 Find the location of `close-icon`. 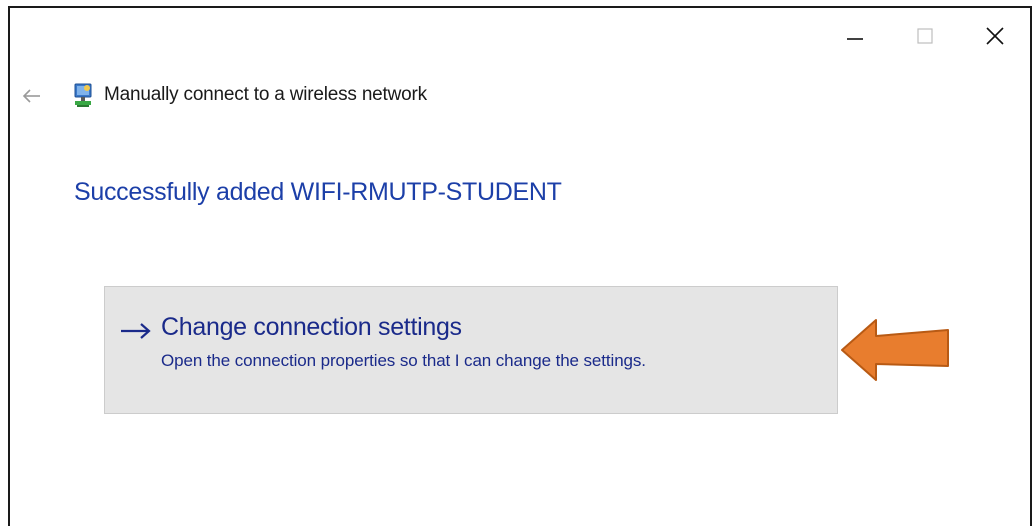

close-icon is located at coordinates (995, 36).